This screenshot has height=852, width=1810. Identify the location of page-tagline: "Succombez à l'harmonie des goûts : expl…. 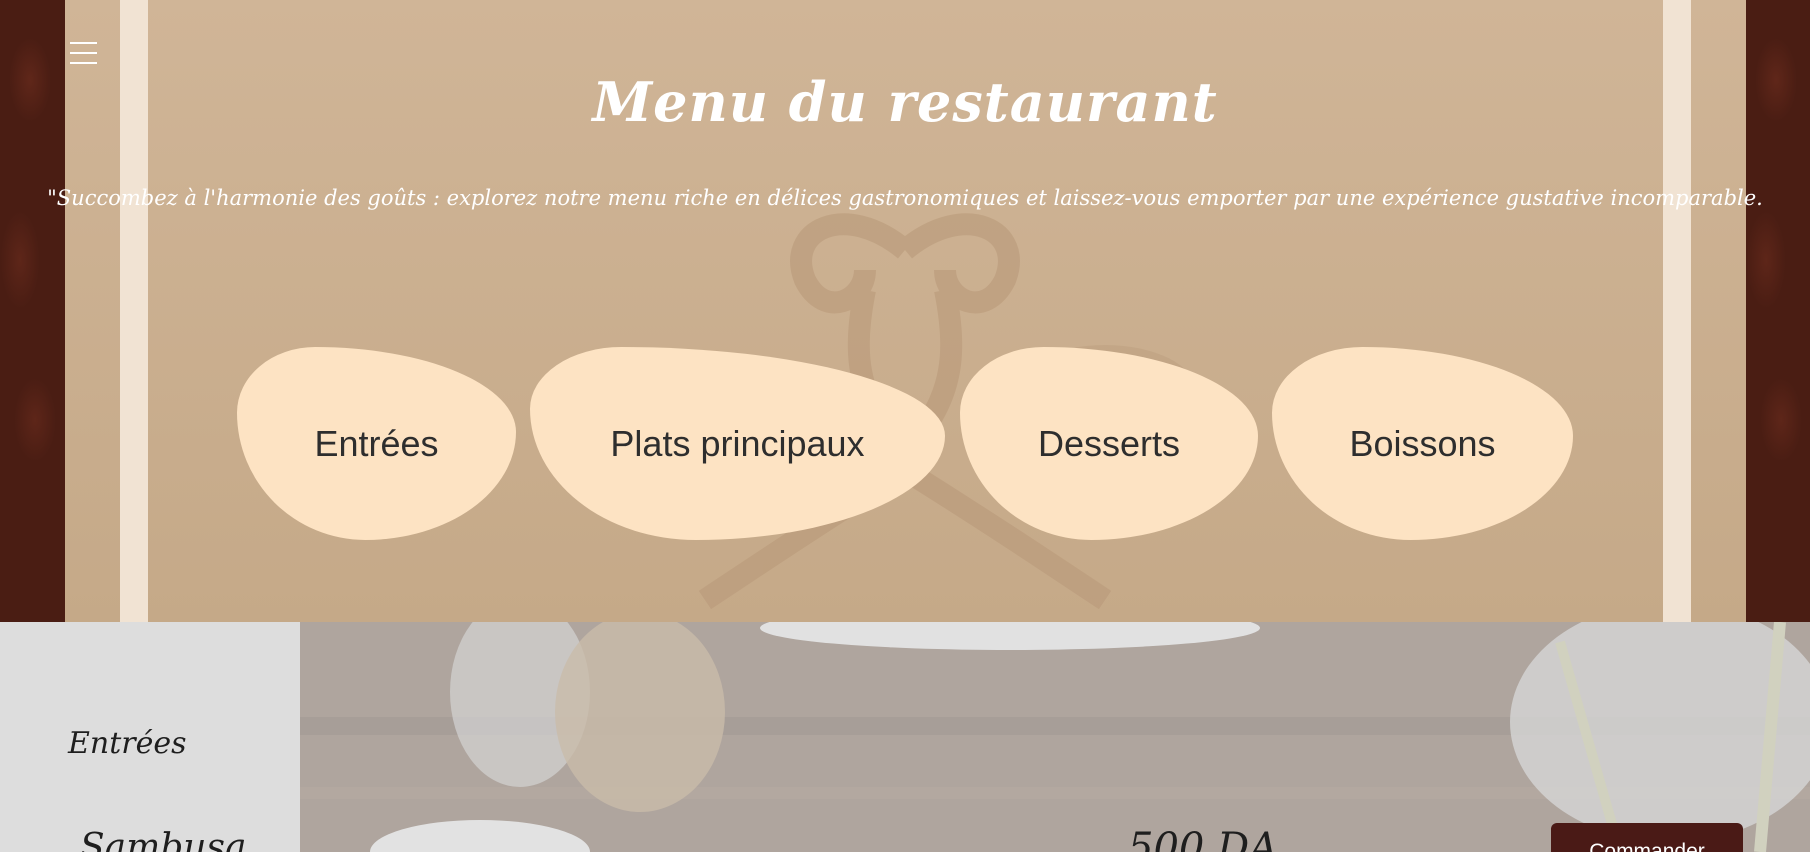
(905, 198).